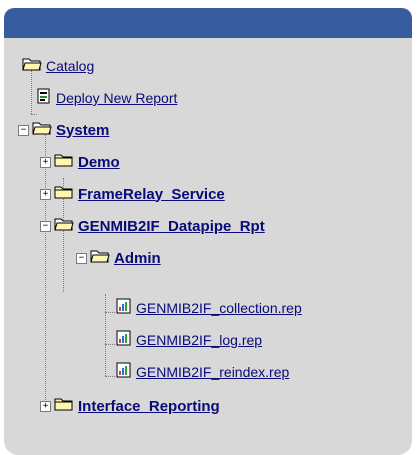  What do you see at coordinates (151, 194) in the screenshot?
I see `tree-label-framerelay-service: FrameRelay_Service` at bounding box center [151, 194].